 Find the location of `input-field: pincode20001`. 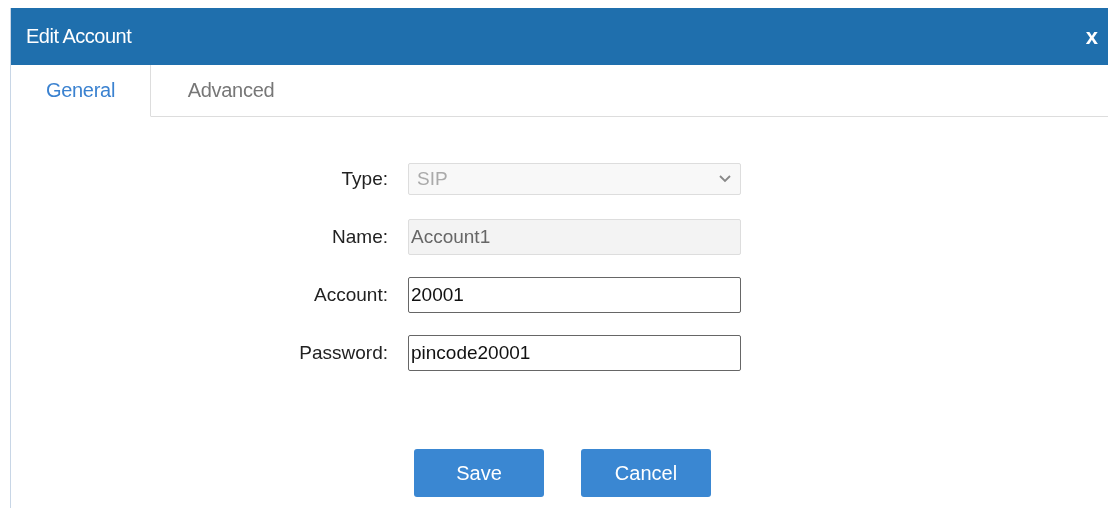

input-field: pincode20001 is located at coordinates (574, 353).